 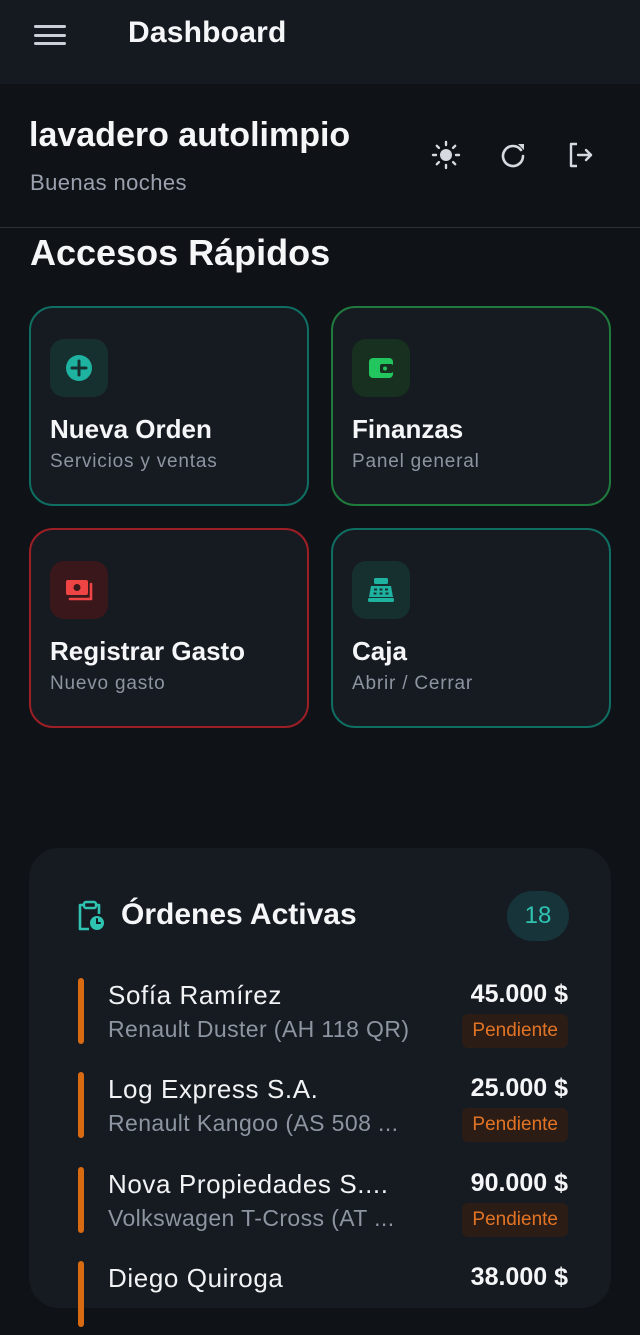 I want to click on customer-name: Diego Quiroga, so click(x=196, y=1278).